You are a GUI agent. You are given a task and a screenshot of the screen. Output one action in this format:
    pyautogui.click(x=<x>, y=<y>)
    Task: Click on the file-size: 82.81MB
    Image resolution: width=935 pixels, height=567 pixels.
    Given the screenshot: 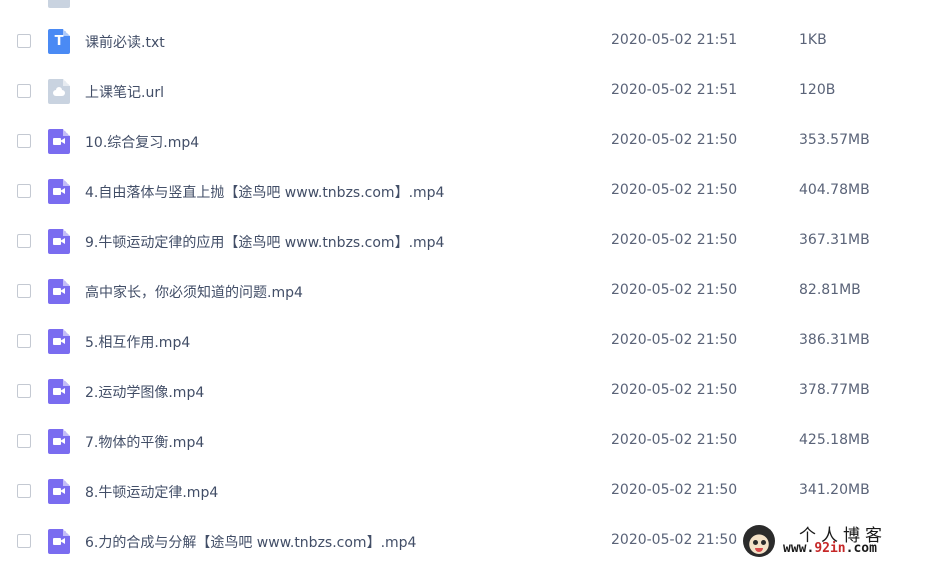 What is the action you would take?
    pyautogui.click(x=830, y=290)
    